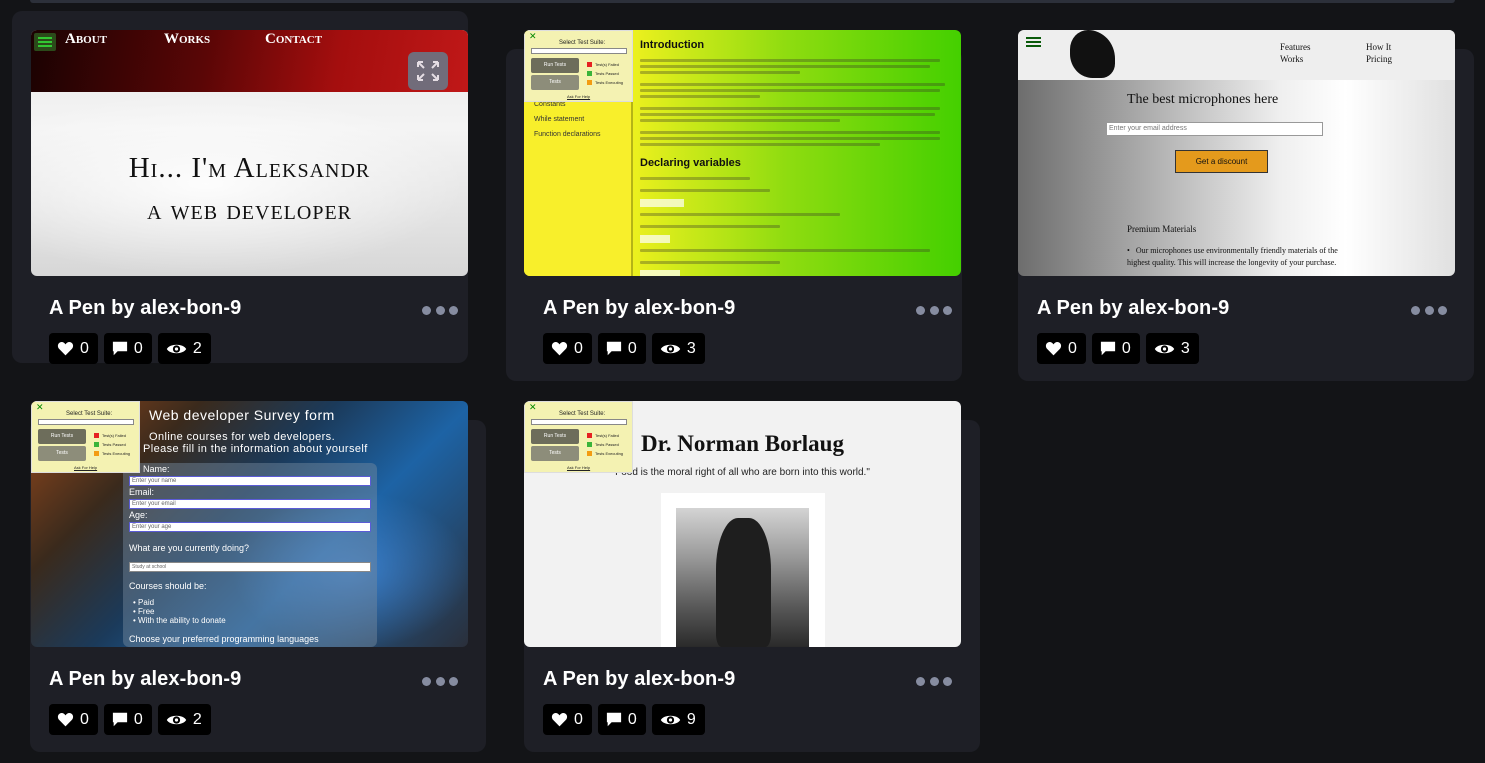 The width and height of the screenshot is (1485, 763). Describe the element at coordinates (632, 719) in the screenshot. I see `comment-count: 0` at that location.